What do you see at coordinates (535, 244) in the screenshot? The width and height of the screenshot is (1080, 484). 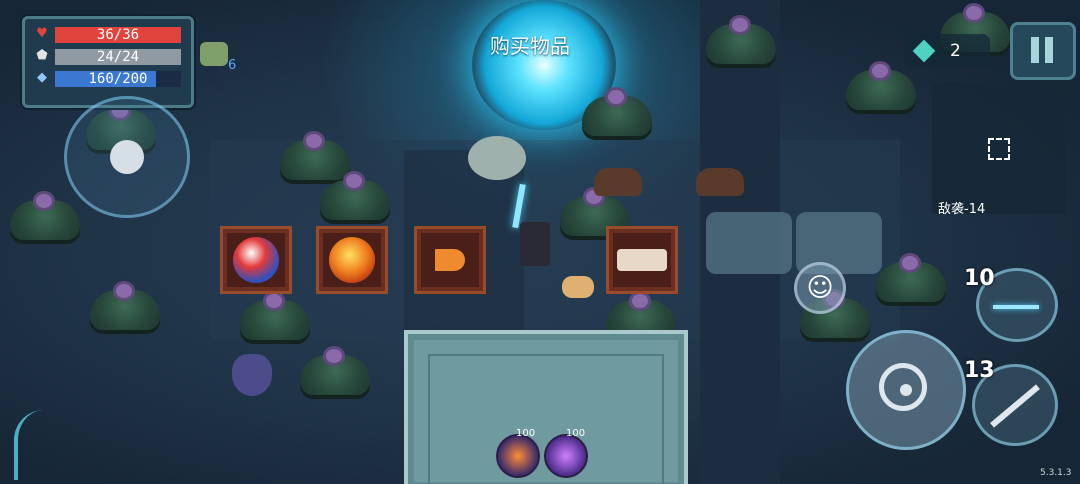 I see `player-character` at bounding box center [535, 244].